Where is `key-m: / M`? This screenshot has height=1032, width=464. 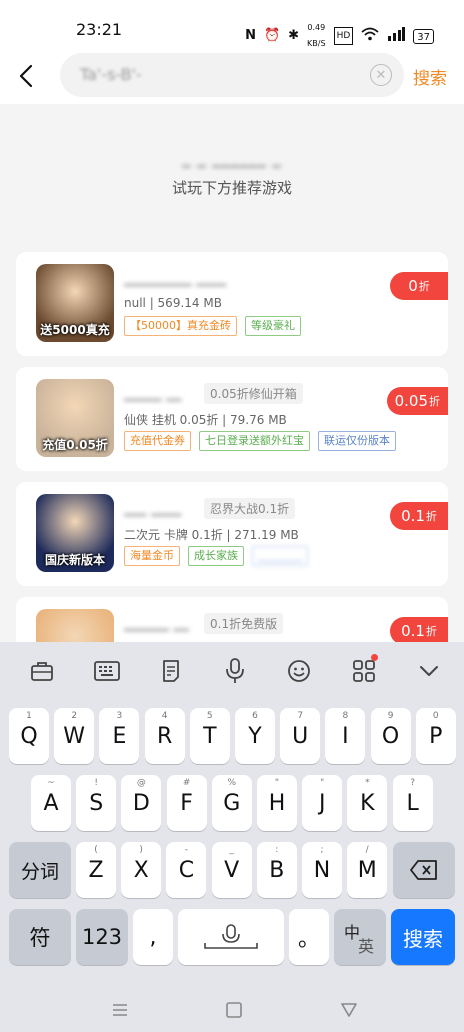
key-m: / M is located at coordinates (367, 870).